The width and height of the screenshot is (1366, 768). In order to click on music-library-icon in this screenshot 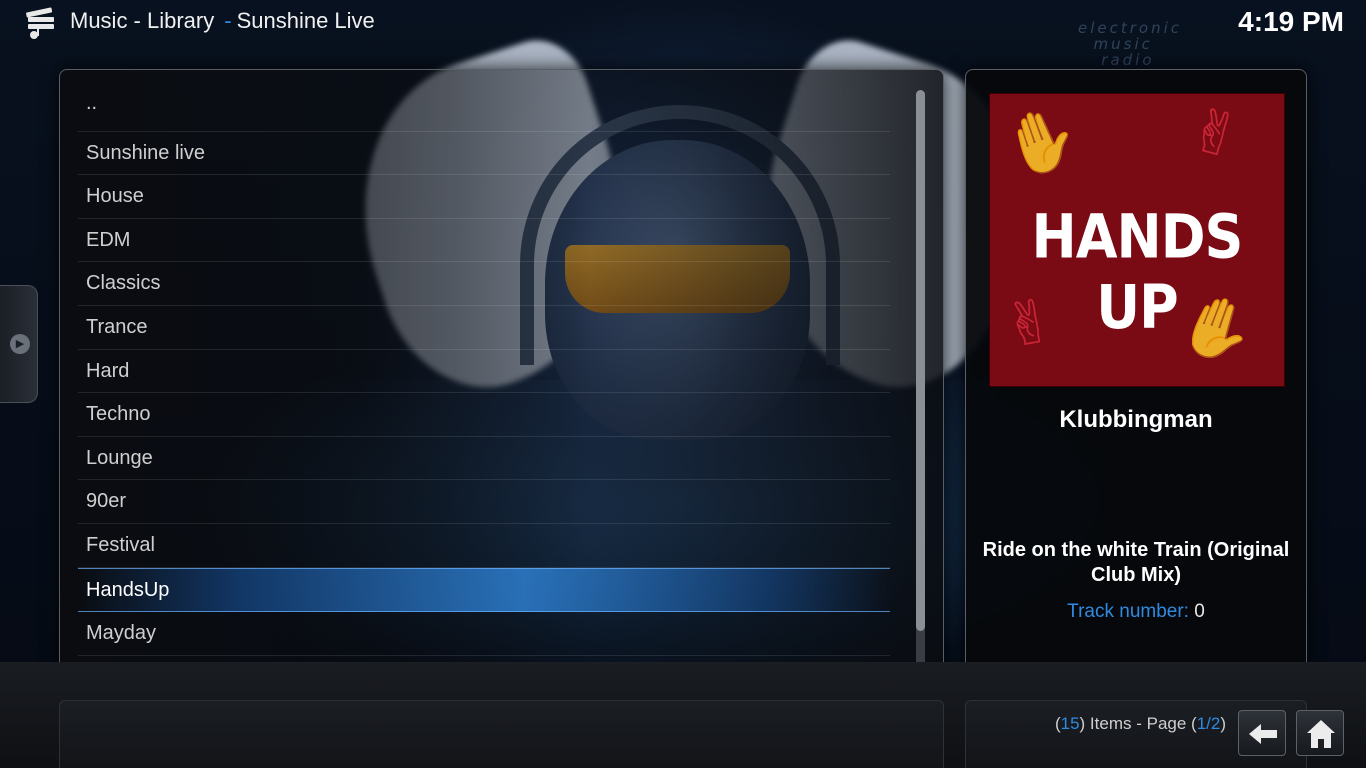, I will do `click(41, 23)`.